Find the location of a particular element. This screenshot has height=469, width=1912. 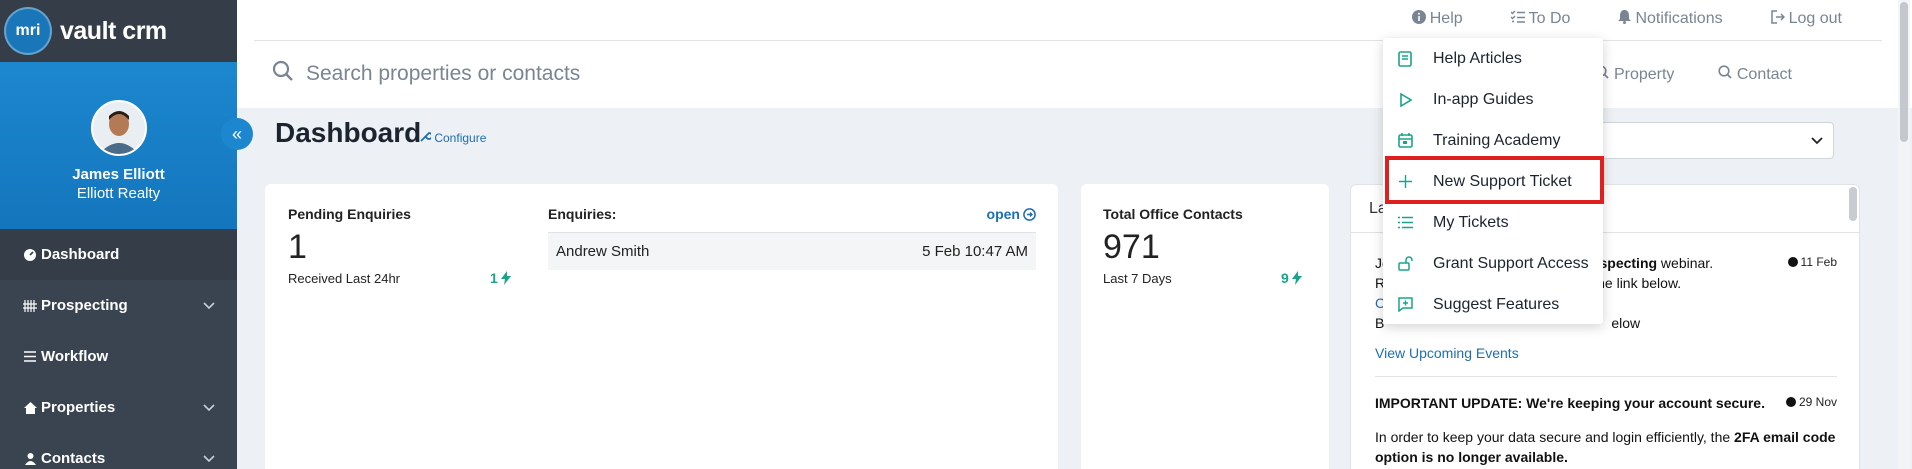

pending-sub: Received Last 24hr is located at coordinates (344, 278).